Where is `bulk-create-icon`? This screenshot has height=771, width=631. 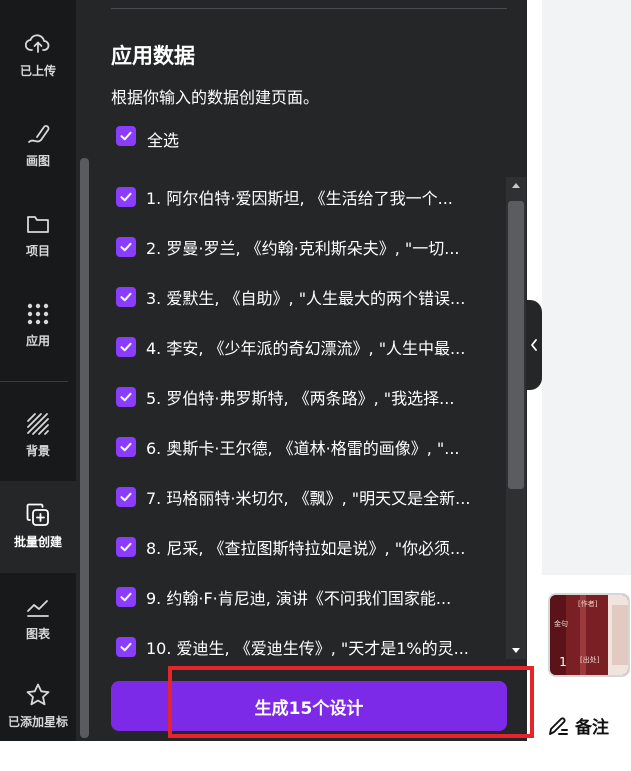
bulk-create-icon is located at coordinates (38, 515).